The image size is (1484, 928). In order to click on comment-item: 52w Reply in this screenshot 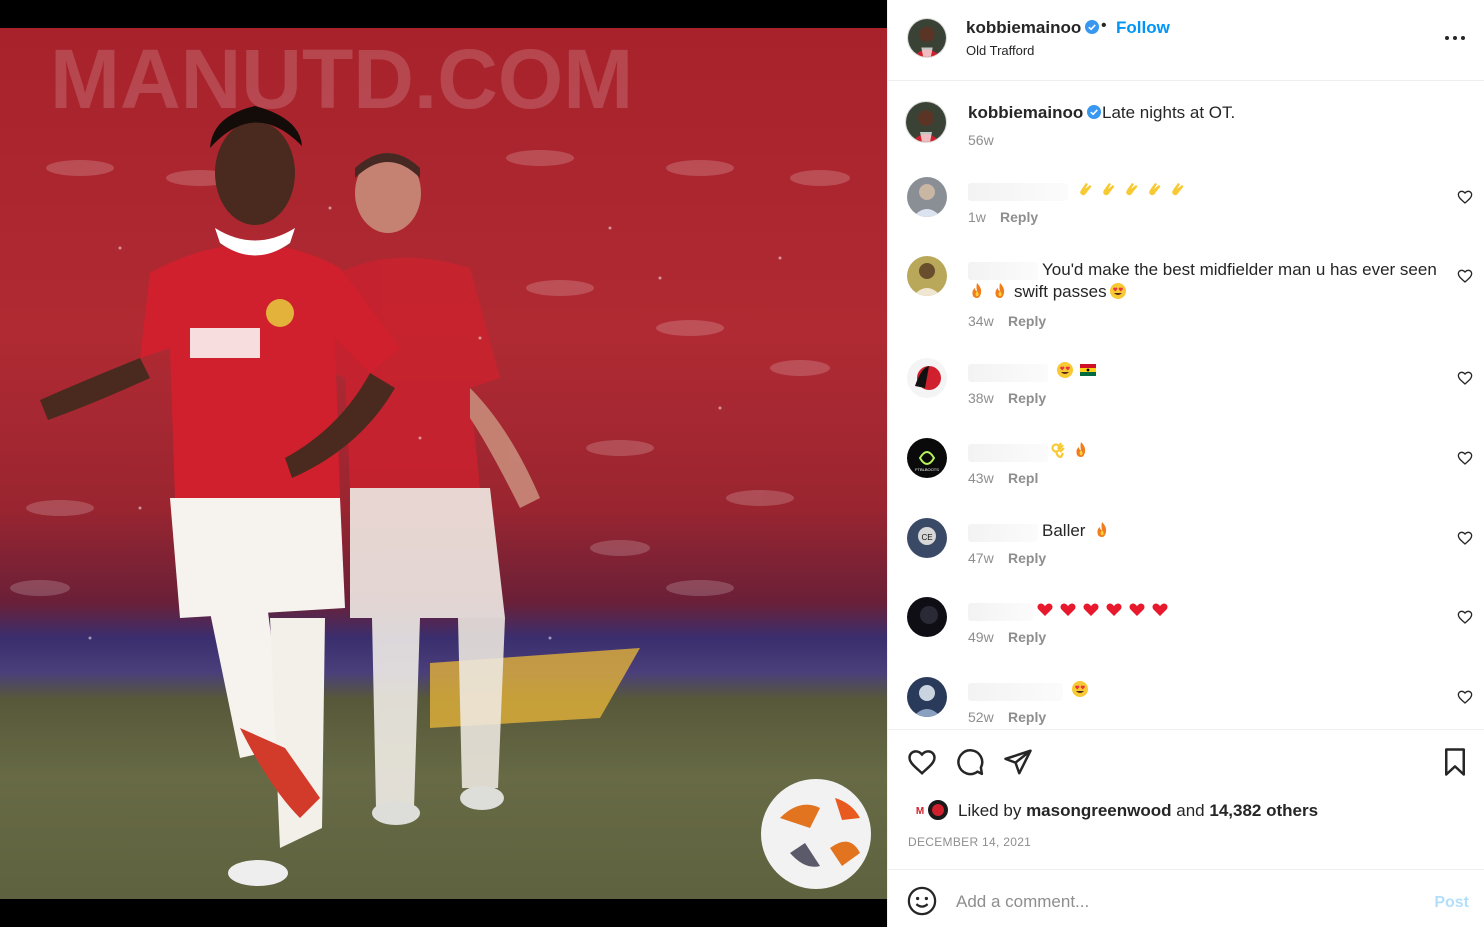, I will do `click(1186, 703)`.